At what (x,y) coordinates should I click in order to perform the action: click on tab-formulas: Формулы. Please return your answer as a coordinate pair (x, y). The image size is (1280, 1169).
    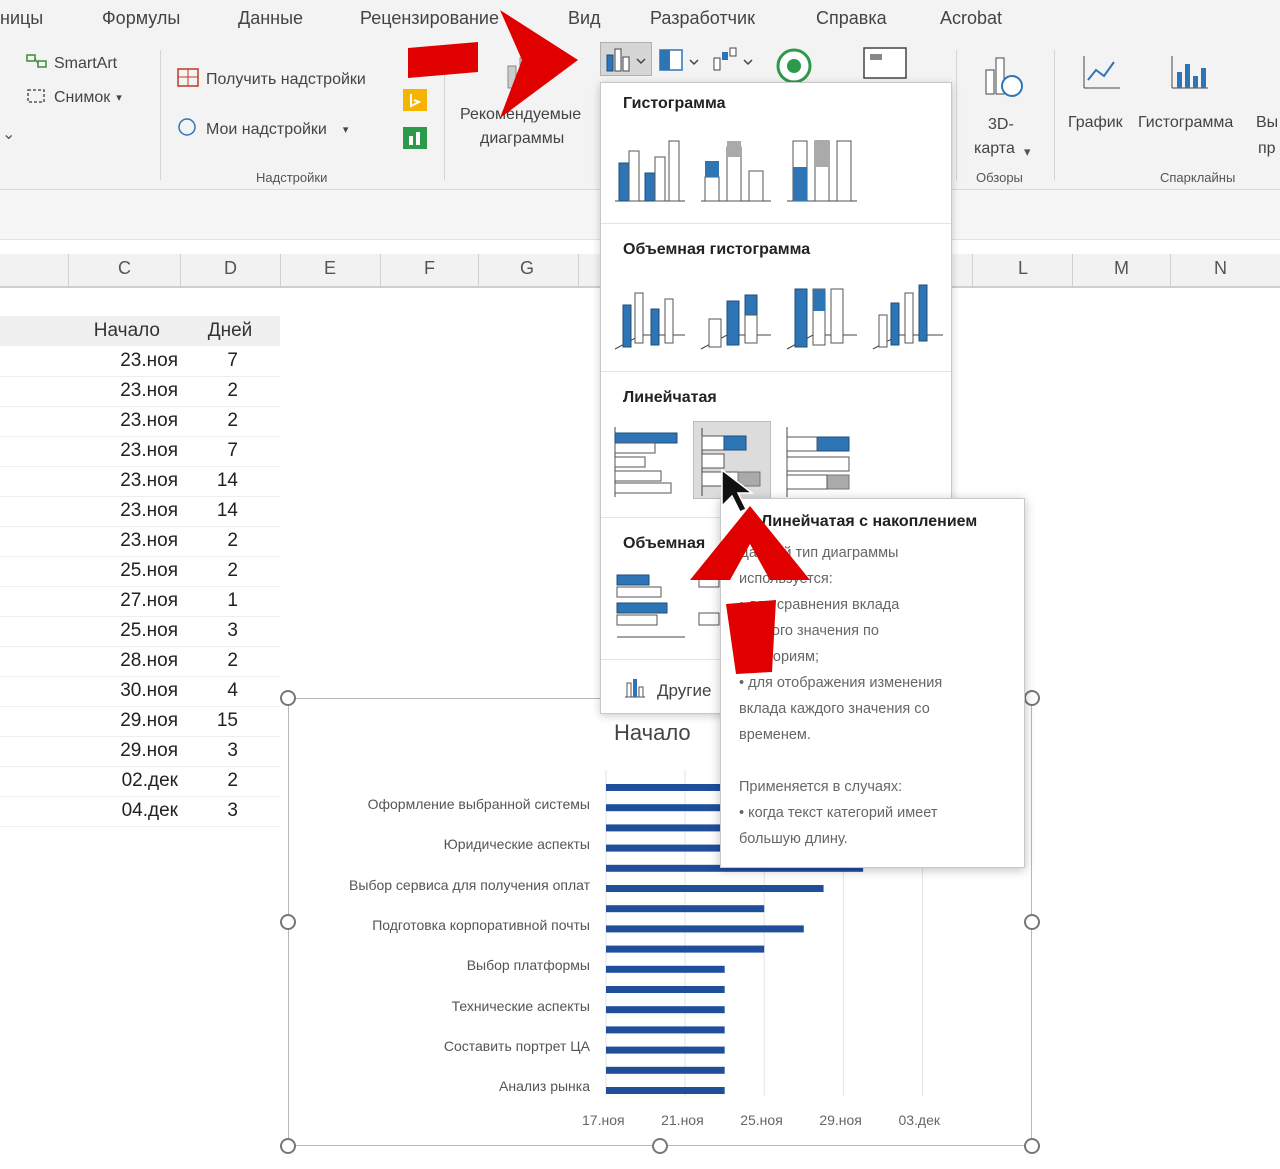
    Looking at the image, I should click on (141, 18).